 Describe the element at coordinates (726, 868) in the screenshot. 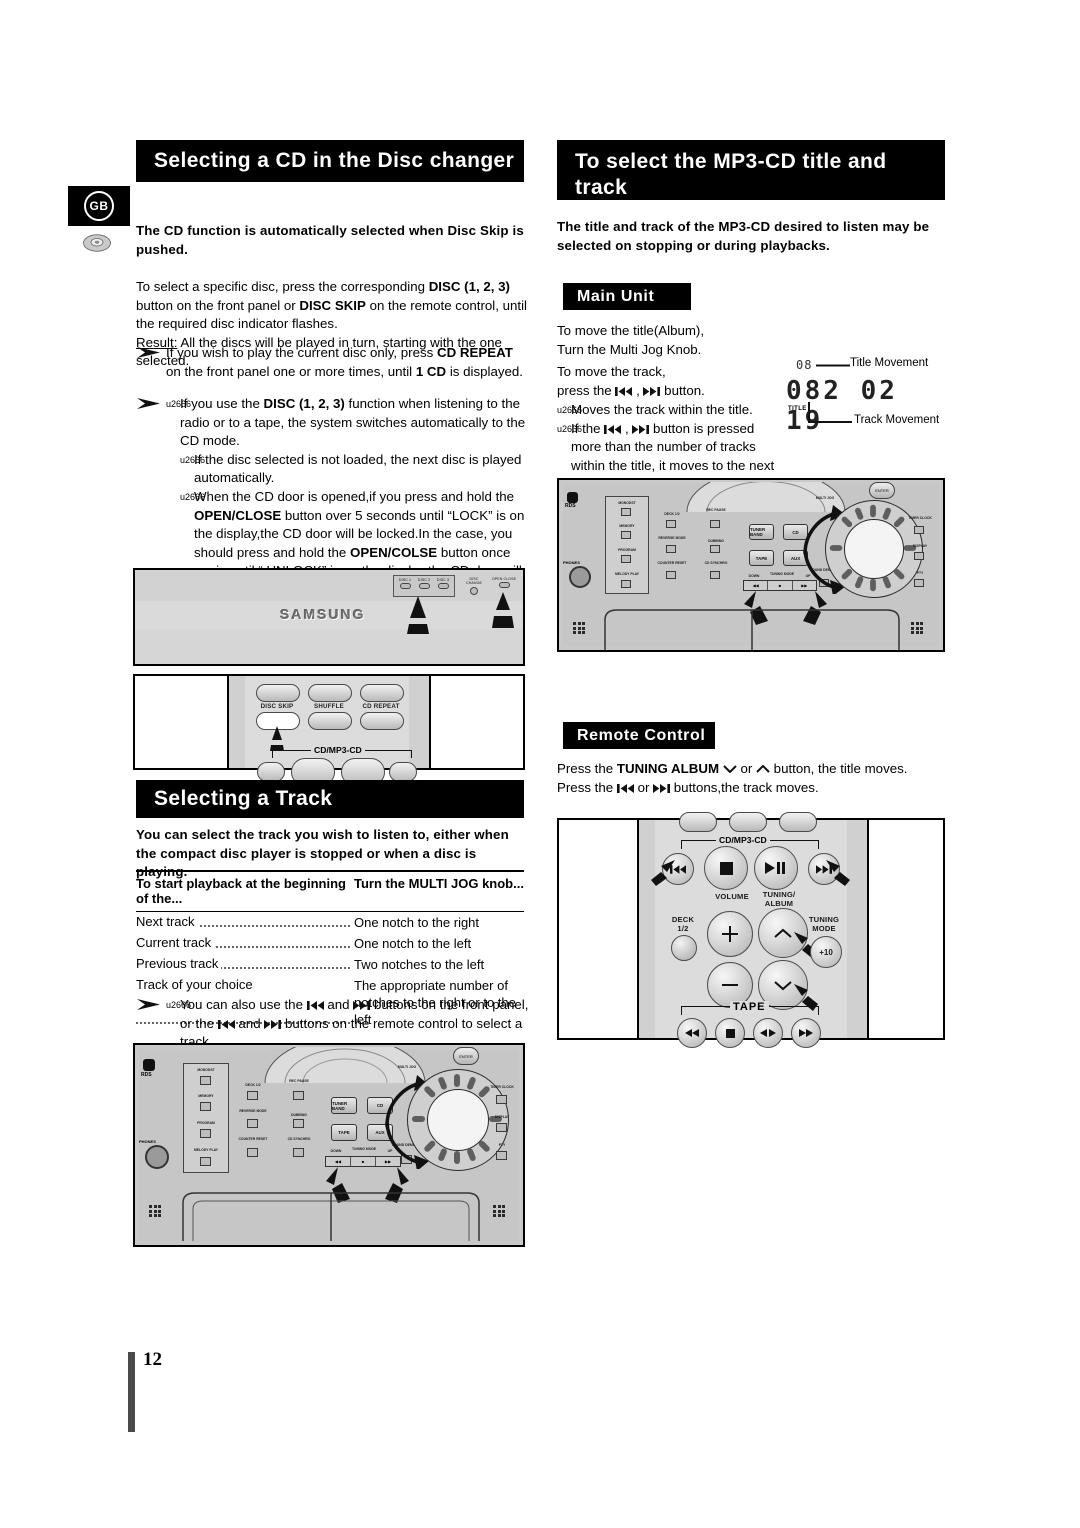

I see `stop-button` at that location.